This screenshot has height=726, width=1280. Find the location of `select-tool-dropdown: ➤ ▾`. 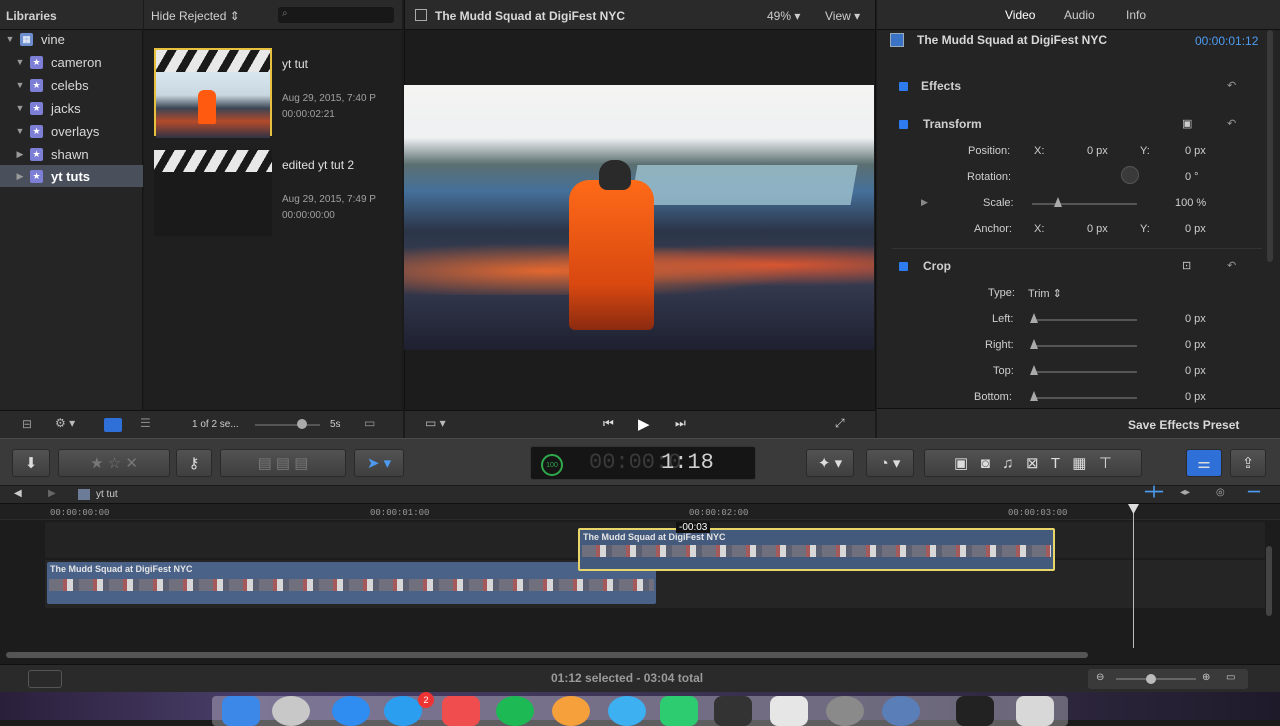

select-tool-dropdown: ➤ ▾ is located at coordinates (379, 463).